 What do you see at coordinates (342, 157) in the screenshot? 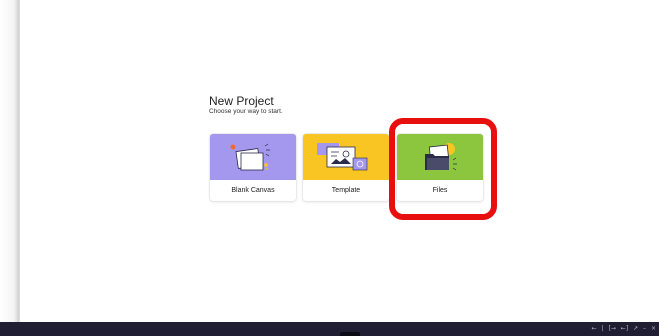
I see `template-illustration-icon` at bounding box center [342, 157].